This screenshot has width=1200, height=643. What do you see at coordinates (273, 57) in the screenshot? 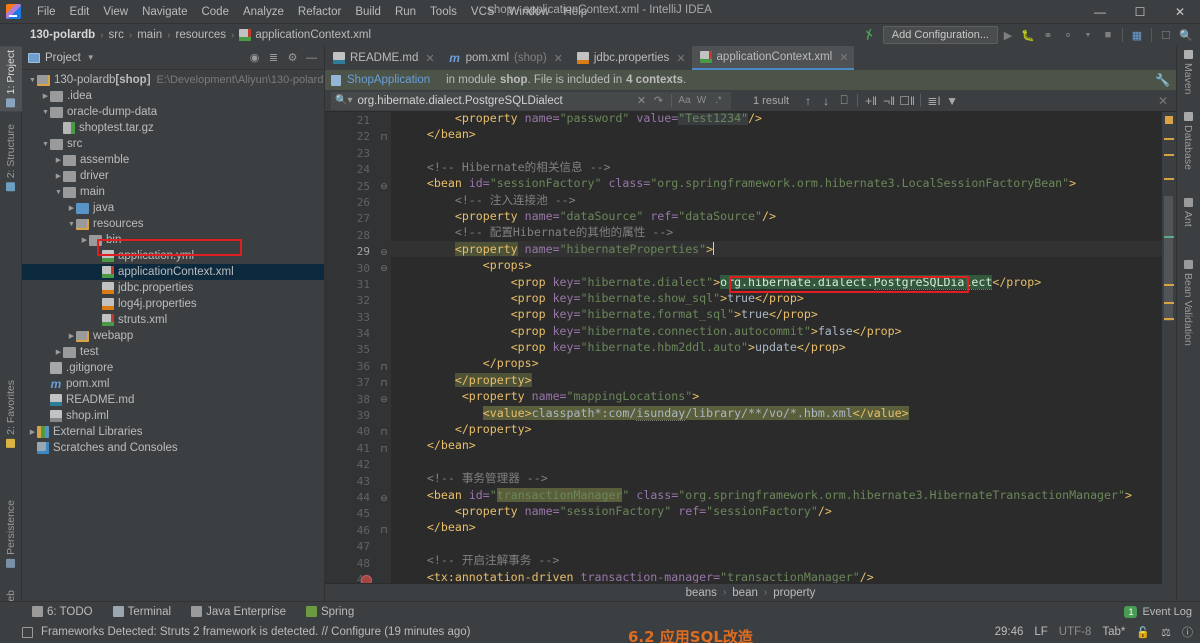
I see `flatten-packages-icon: ≣` at bounding box center [273, 57].